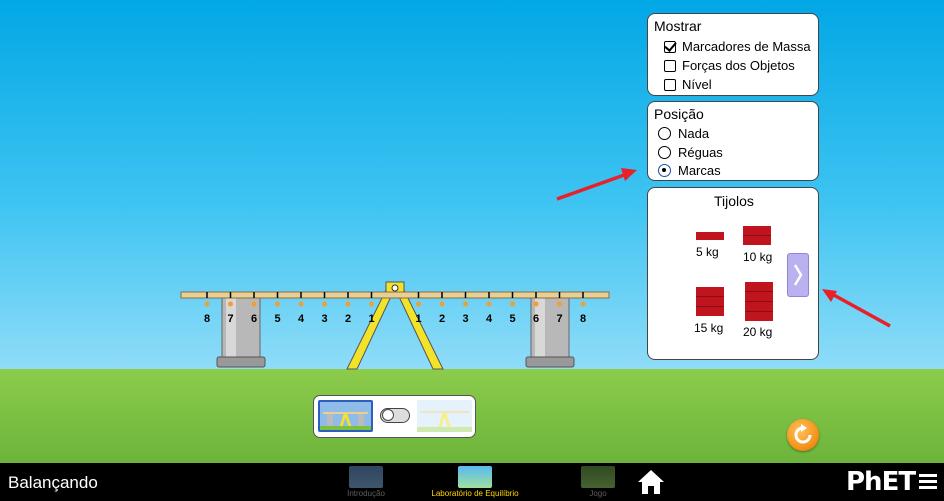 This screenshot has width=944, height=501. Describe the element at coordinates (598, 477) in the screenshot. I see `tab-jogo-icon` at that location.